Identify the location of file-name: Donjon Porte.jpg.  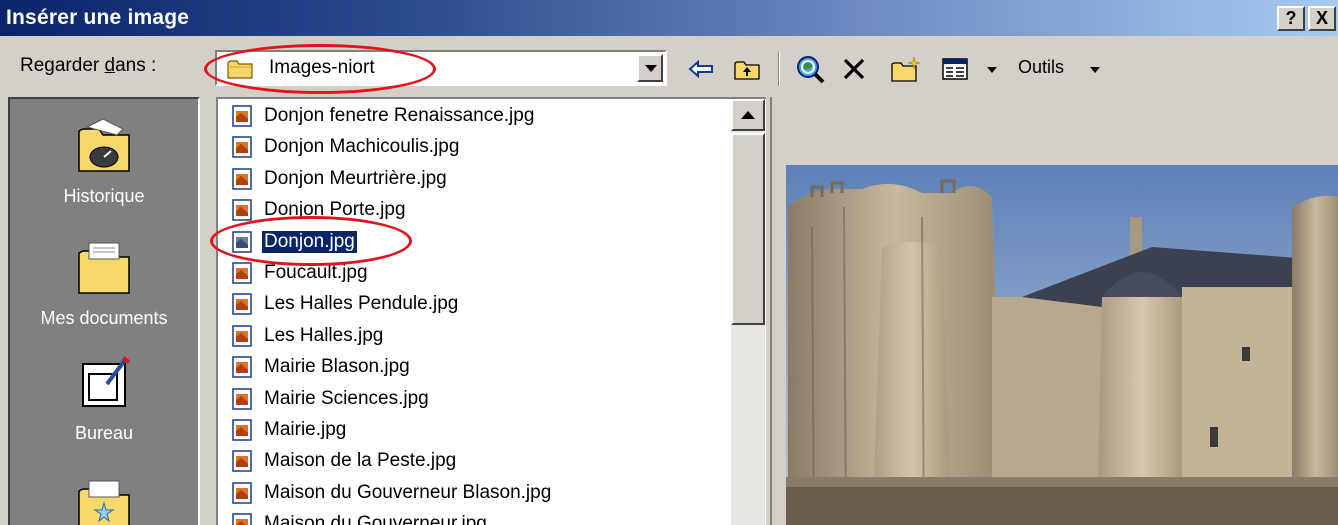
(335, 210).